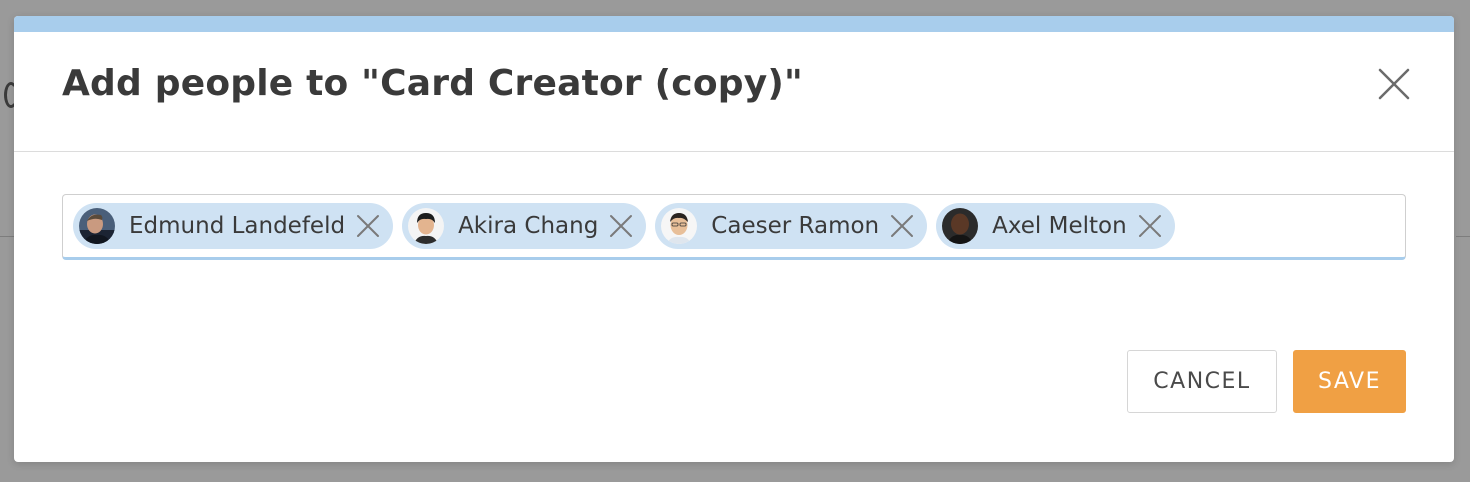 The width and height of the screenshot is (1470, 482). What do you see at coordinates (237, 226) in the screenshot?
I see `person-name: Edmund Landefeld` at bounding box center [237, 226].